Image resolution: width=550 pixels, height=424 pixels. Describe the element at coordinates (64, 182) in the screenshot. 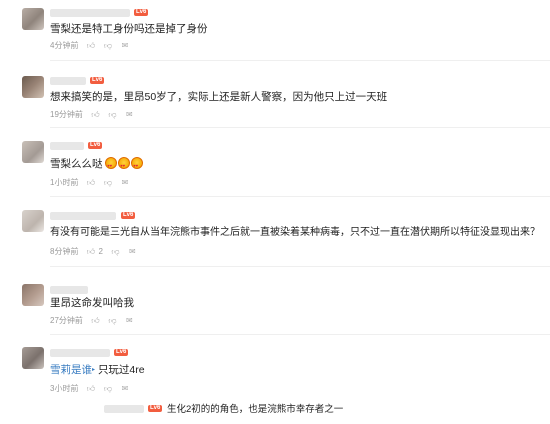

I see `timestamp: 1小时前` at that location.